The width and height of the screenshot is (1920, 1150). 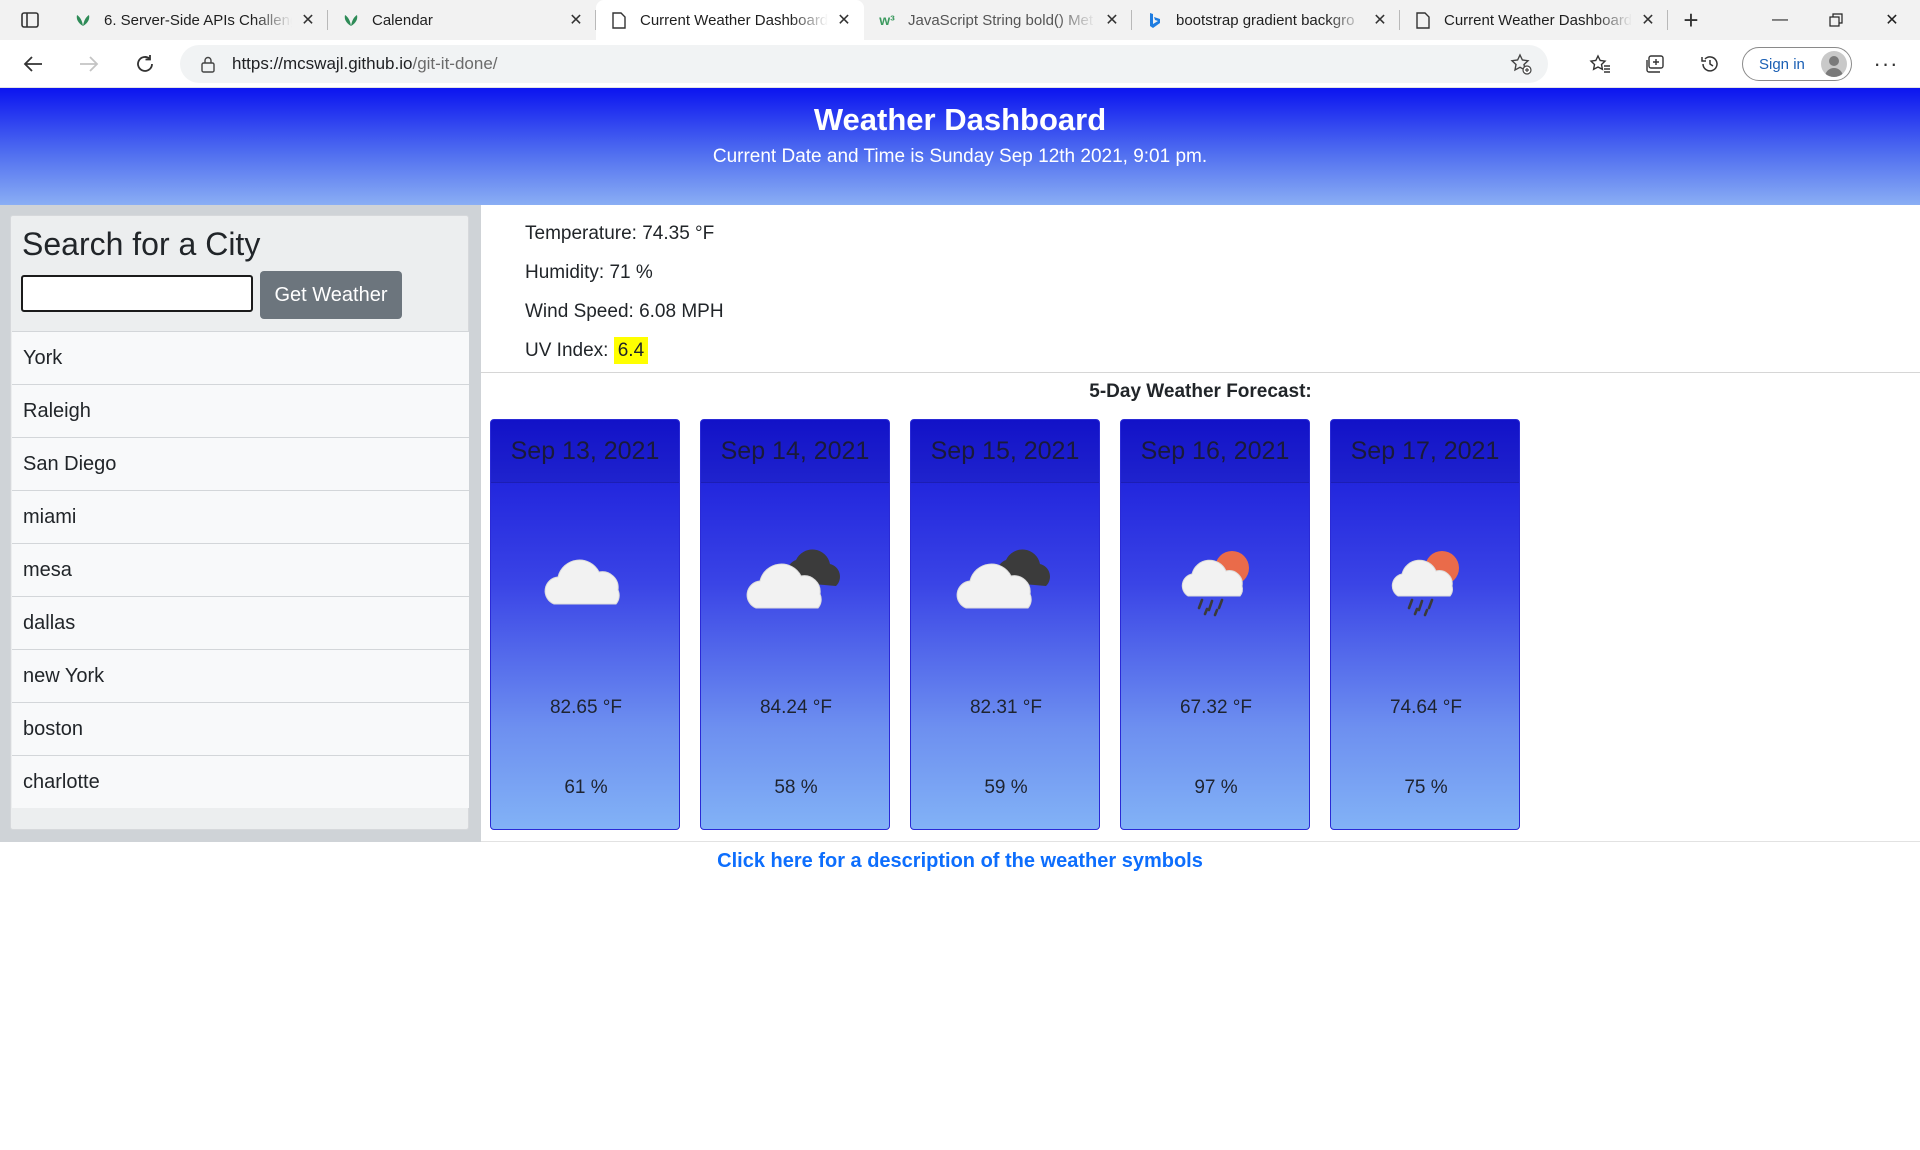 What do you see at coordinates (795, 624) in the screenshot?
I see `forecast-card: Sep 14, 2021 84.24 °F 58 %` at bounding box center [795, 624].